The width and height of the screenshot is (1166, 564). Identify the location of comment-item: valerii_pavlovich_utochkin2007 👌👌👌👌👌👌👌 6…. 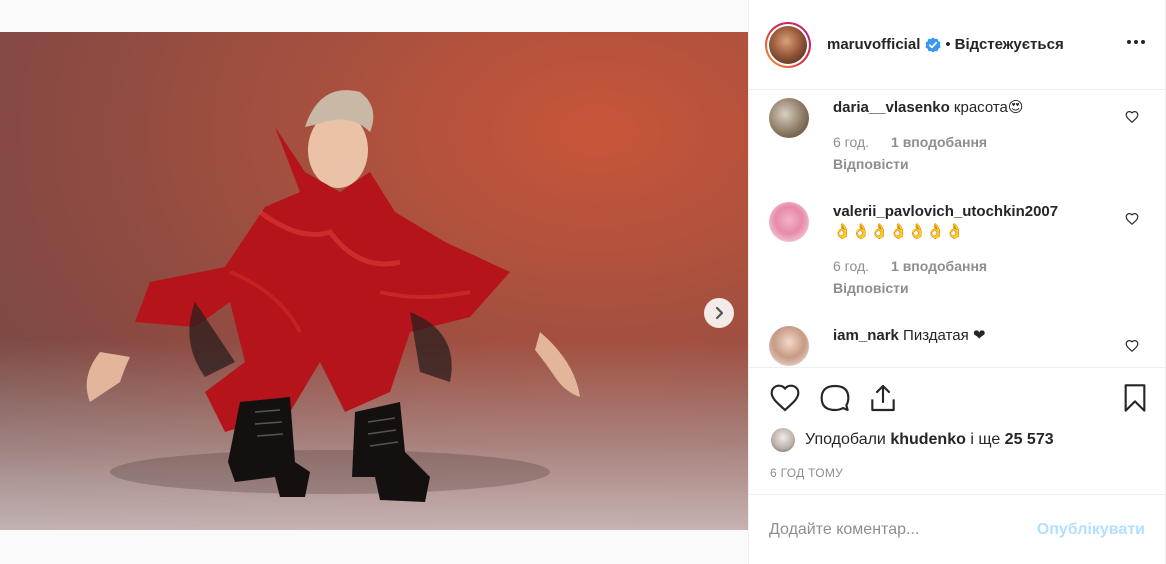
(959, 262).